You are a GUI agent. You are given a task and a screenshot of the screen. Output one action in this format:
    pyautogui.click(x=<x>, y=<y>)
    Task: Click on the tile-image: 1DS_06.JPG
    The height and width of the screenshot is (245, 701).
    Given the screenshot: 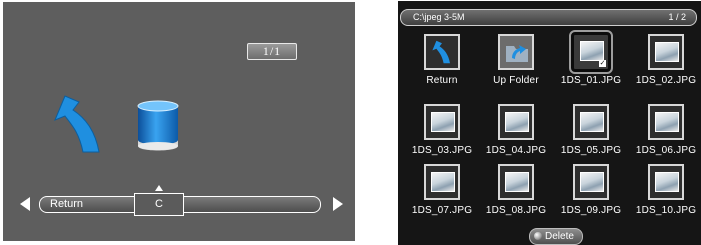 What is the action you would take?
    pyautogui.click(x=664, y=133)
    